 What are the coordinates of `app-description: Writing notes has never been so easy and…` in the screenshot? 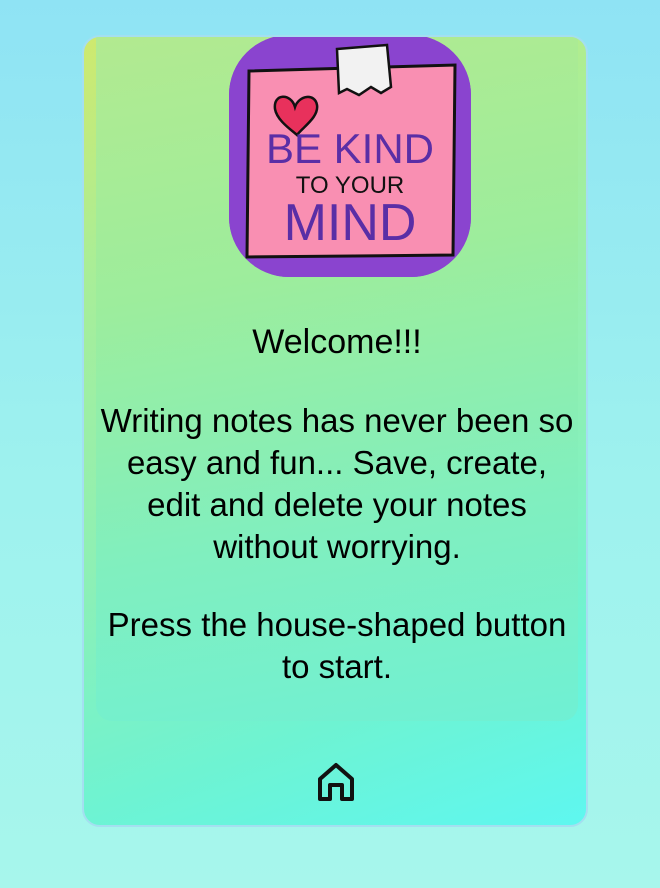 It's located at (337, 483).